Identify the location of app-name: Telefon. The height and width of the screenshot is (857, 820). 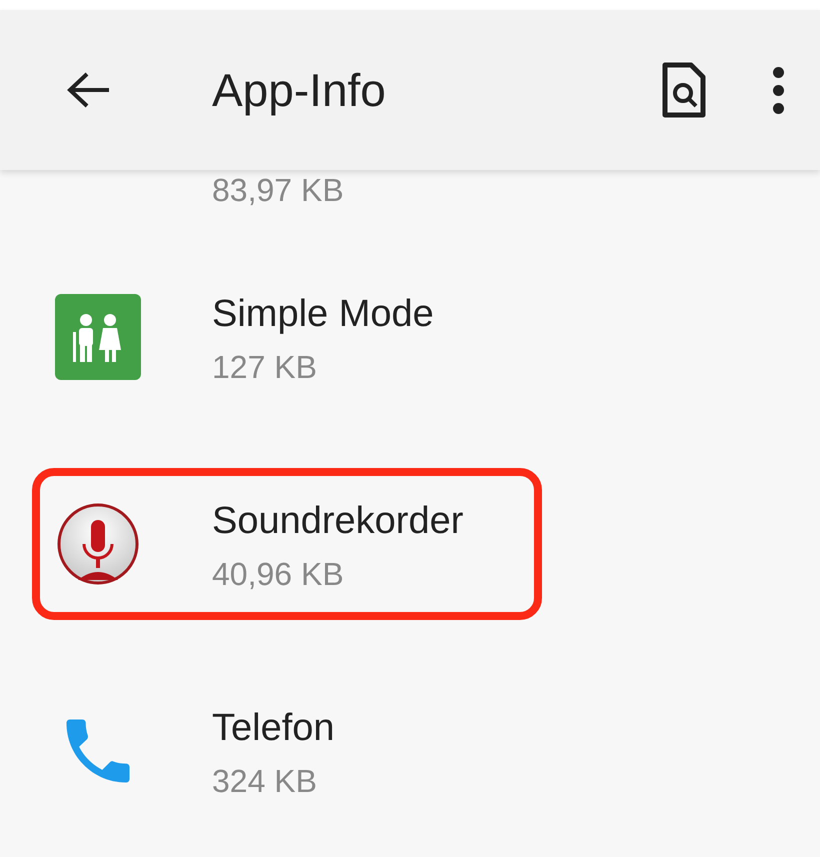
(273, 729).